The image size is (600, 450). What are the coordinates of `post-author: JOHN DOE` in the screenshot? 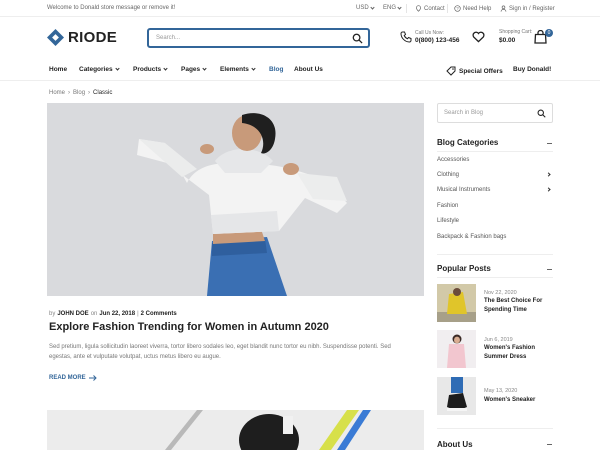 It's located at (72, 314).